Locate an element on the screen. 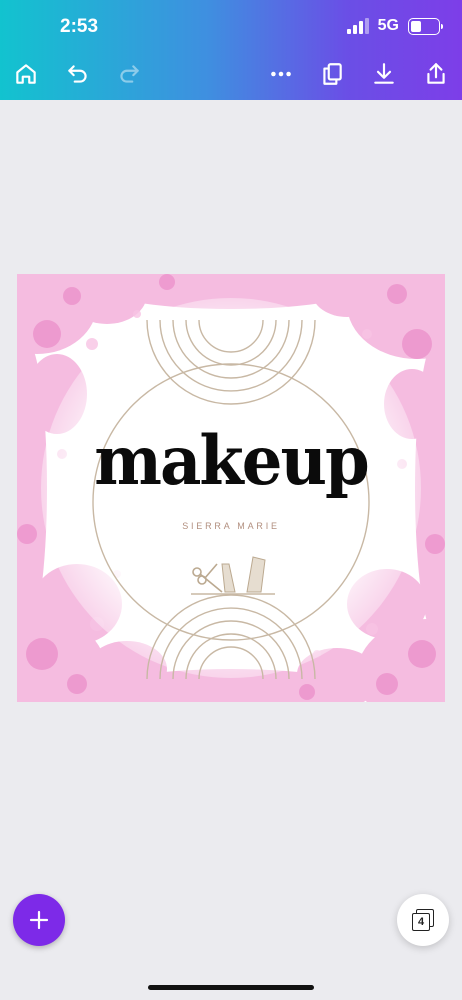 This screenshot has height=1000, width=462. pages-button: 4 is located at coordinates (423, 920).